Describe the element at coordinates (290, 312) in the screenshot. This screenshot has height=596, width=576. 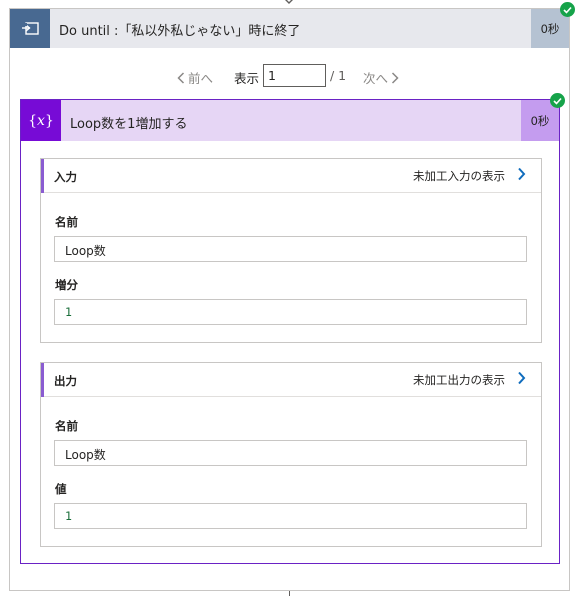
I see `input-increment-value: 1` at that location.